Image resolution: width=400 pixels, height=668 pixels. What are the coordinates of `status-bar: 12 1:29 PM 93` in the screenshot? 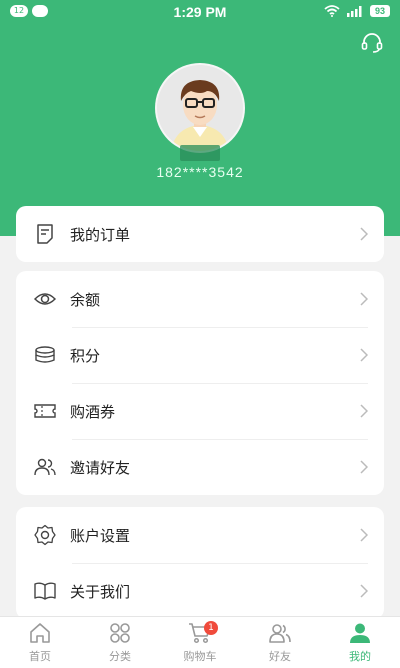 It's located at (200, 12).